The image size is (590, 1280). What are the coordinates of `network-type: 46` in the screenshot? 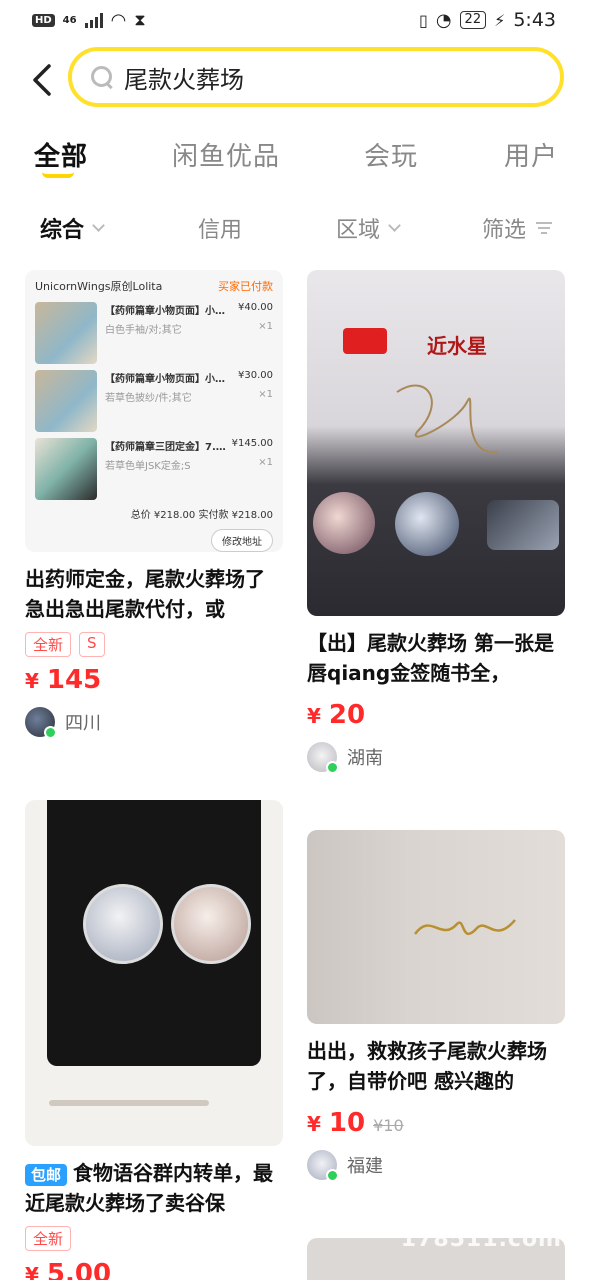 It's located at (69, 20).